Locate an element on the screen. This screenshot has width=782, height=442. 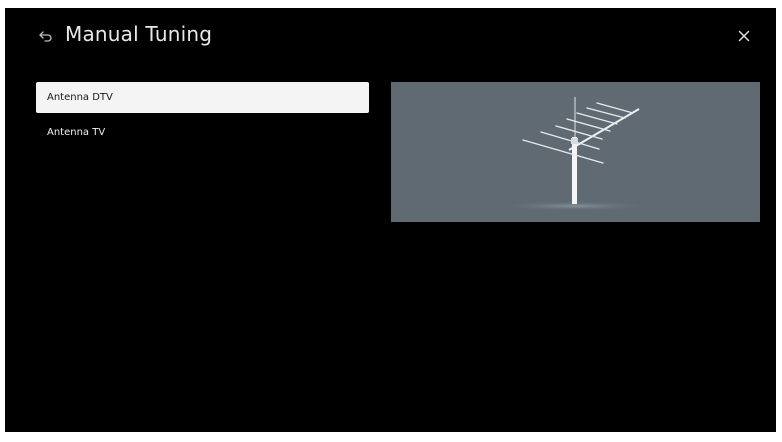
menu-item-label: Antenna TV is located at coordinates (76, 132).